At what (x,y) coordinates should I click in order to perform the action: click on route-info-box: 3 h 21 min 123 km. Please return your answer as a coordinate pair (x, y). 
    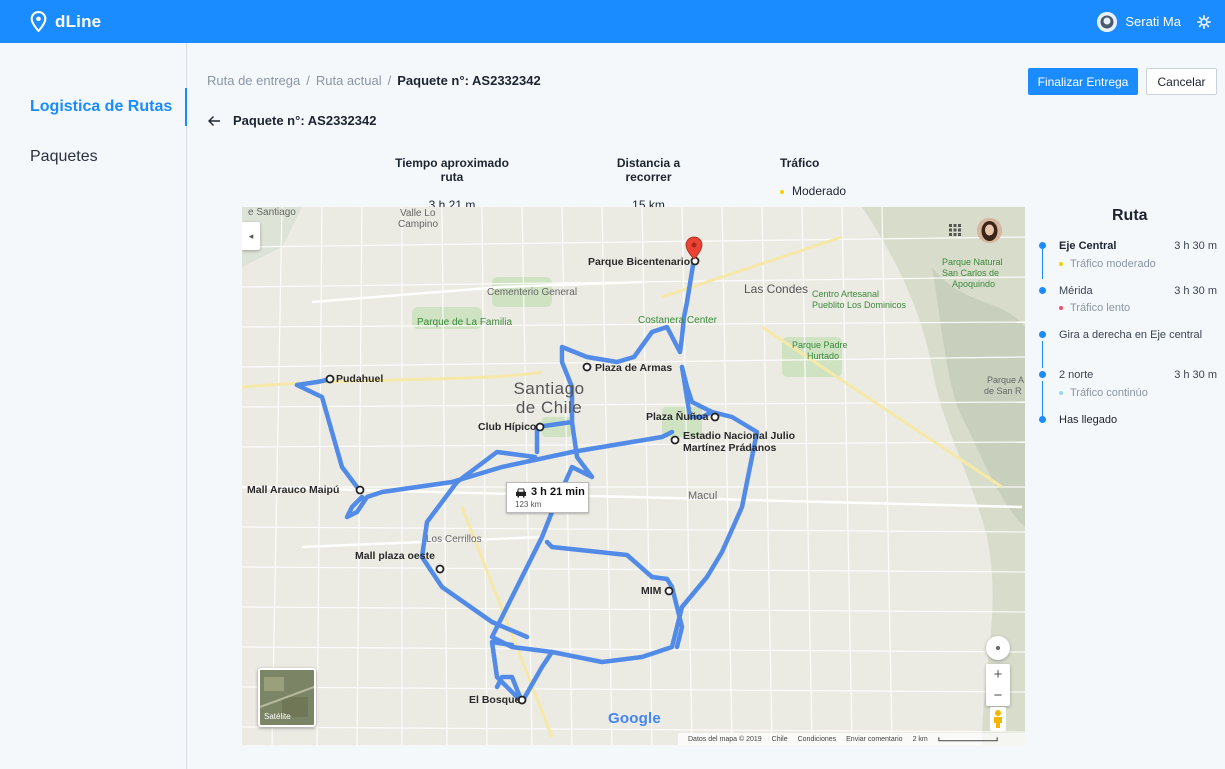
    Looking at the image, I should click on (547, 497).